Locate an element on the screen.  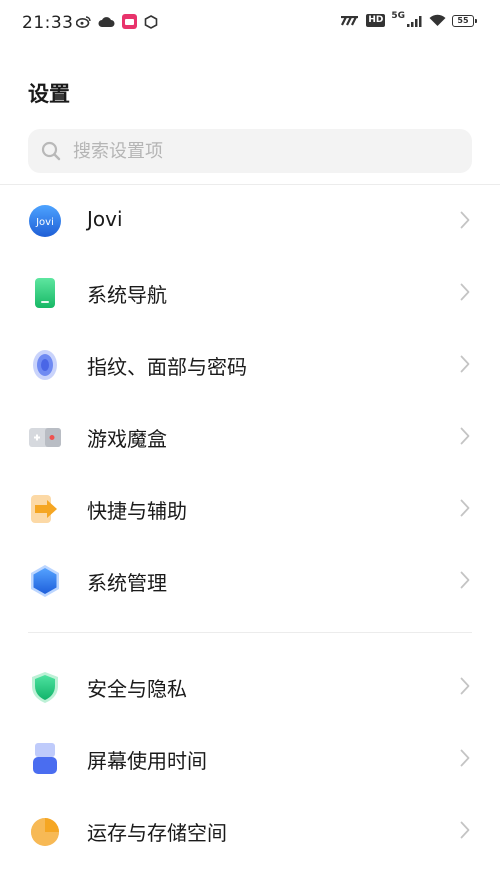
search-icon is located at coordinates (51, 151).